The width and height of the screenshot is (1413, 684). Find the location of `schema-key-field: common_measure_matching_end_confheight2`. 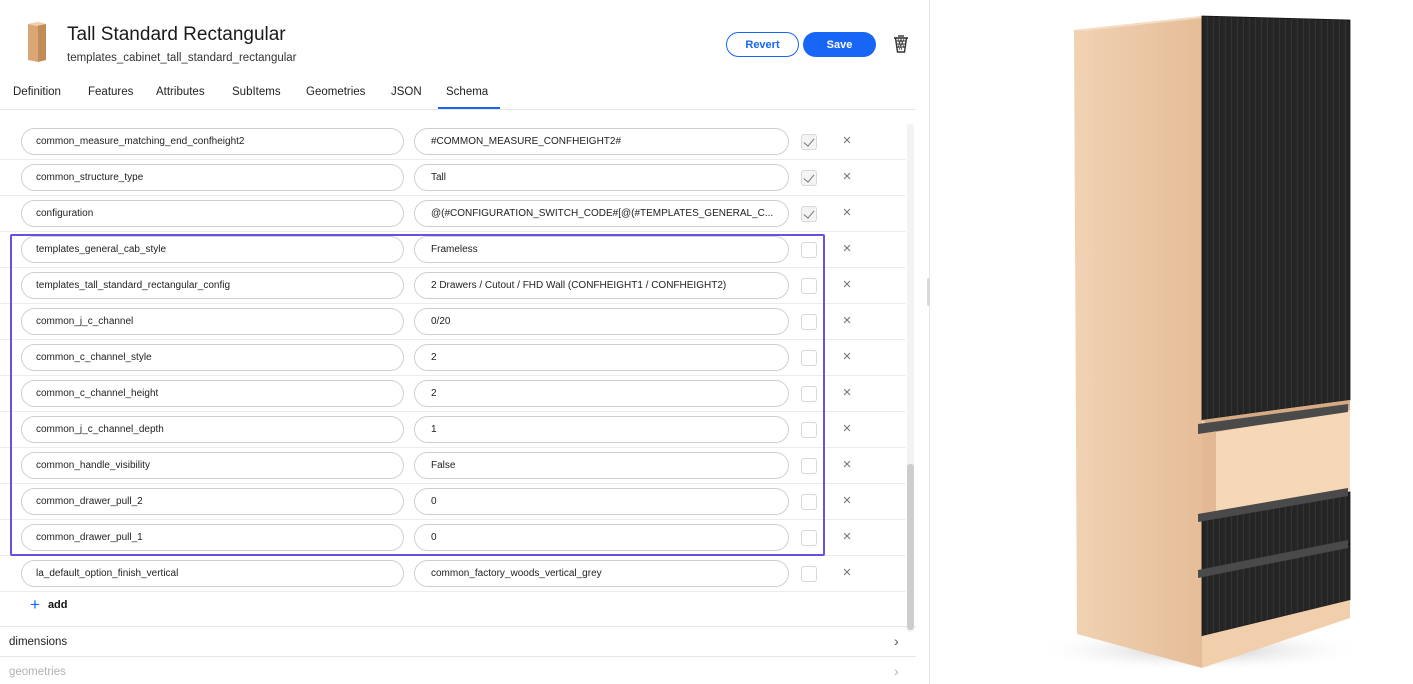

schema-key-field: common_measure_matching_end_confheight2 is located at coordinates (212, 141).